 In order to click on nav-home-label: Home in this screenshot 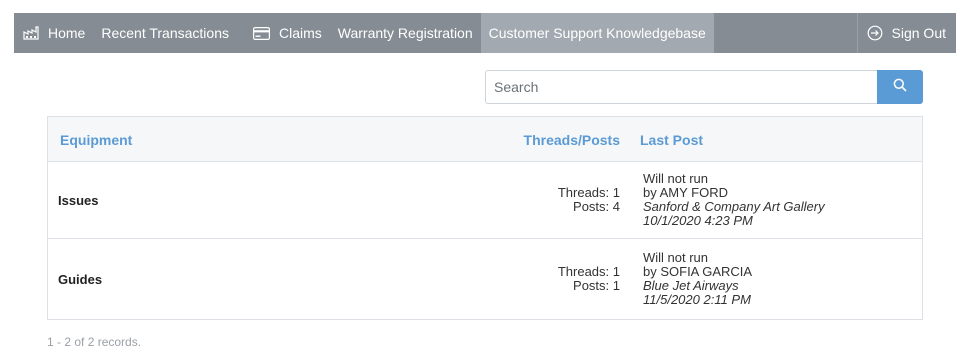, I will do `click(67, 33)`.